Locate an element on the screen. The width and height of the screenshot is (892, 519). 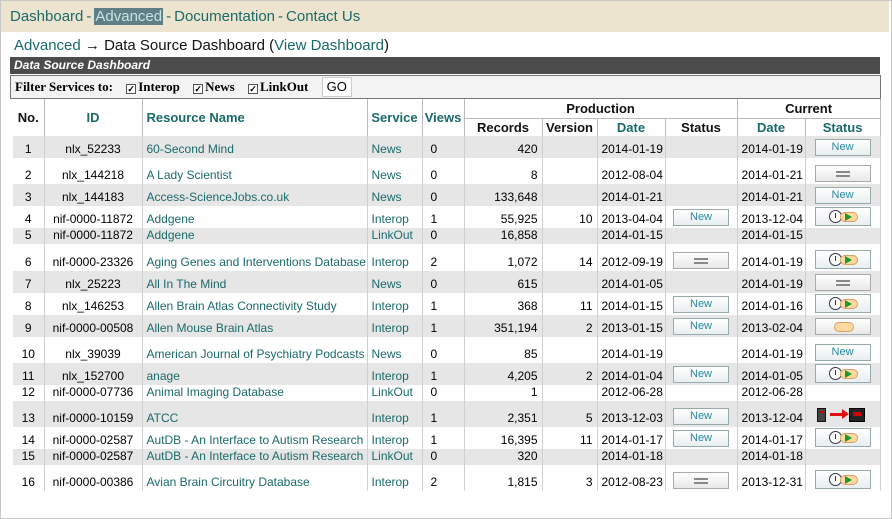
col-prod-date: Date is located at coordinates (631, 126).